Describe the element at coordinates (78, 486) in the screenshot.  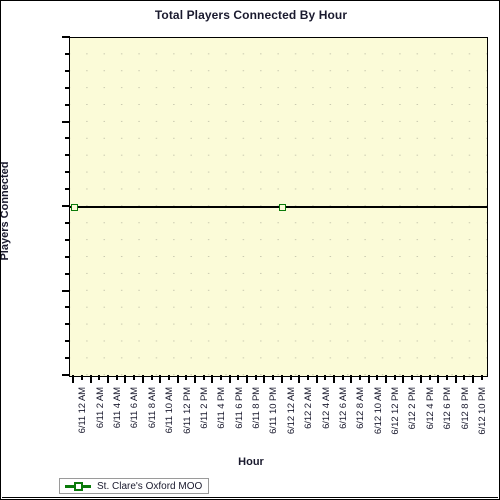
I see `legend-swatch-icon` at that location.